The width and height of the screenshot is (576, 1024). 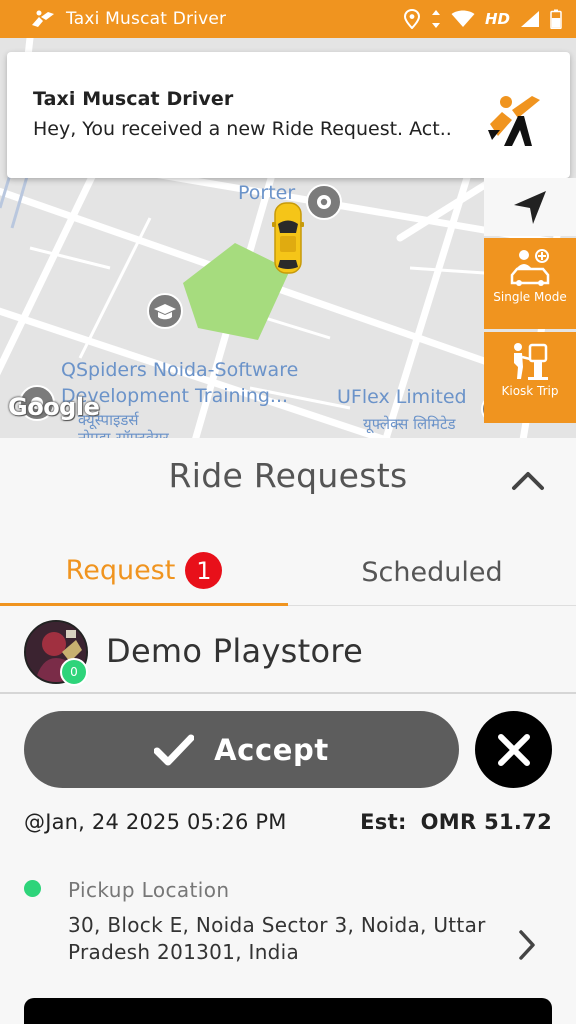 What do you see at coordinates (288, 475) in the screenshot?
I see `sheet-title: Ride Requests` at bounding box center [288, 475].